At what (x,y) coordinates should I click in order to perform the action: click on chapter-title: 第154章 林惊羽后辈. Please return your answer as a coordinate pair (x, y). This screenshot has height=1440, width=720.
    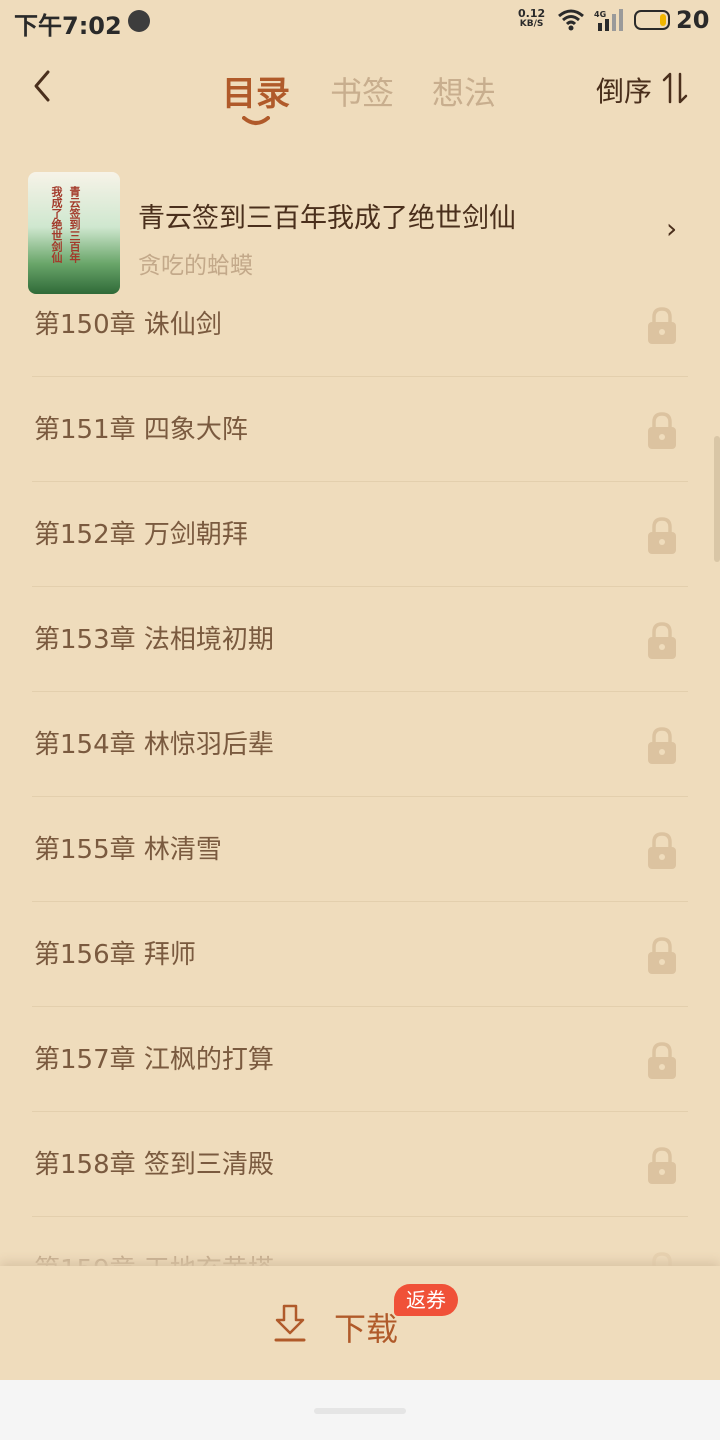
    Looking at the image, I should click on (154, 745).